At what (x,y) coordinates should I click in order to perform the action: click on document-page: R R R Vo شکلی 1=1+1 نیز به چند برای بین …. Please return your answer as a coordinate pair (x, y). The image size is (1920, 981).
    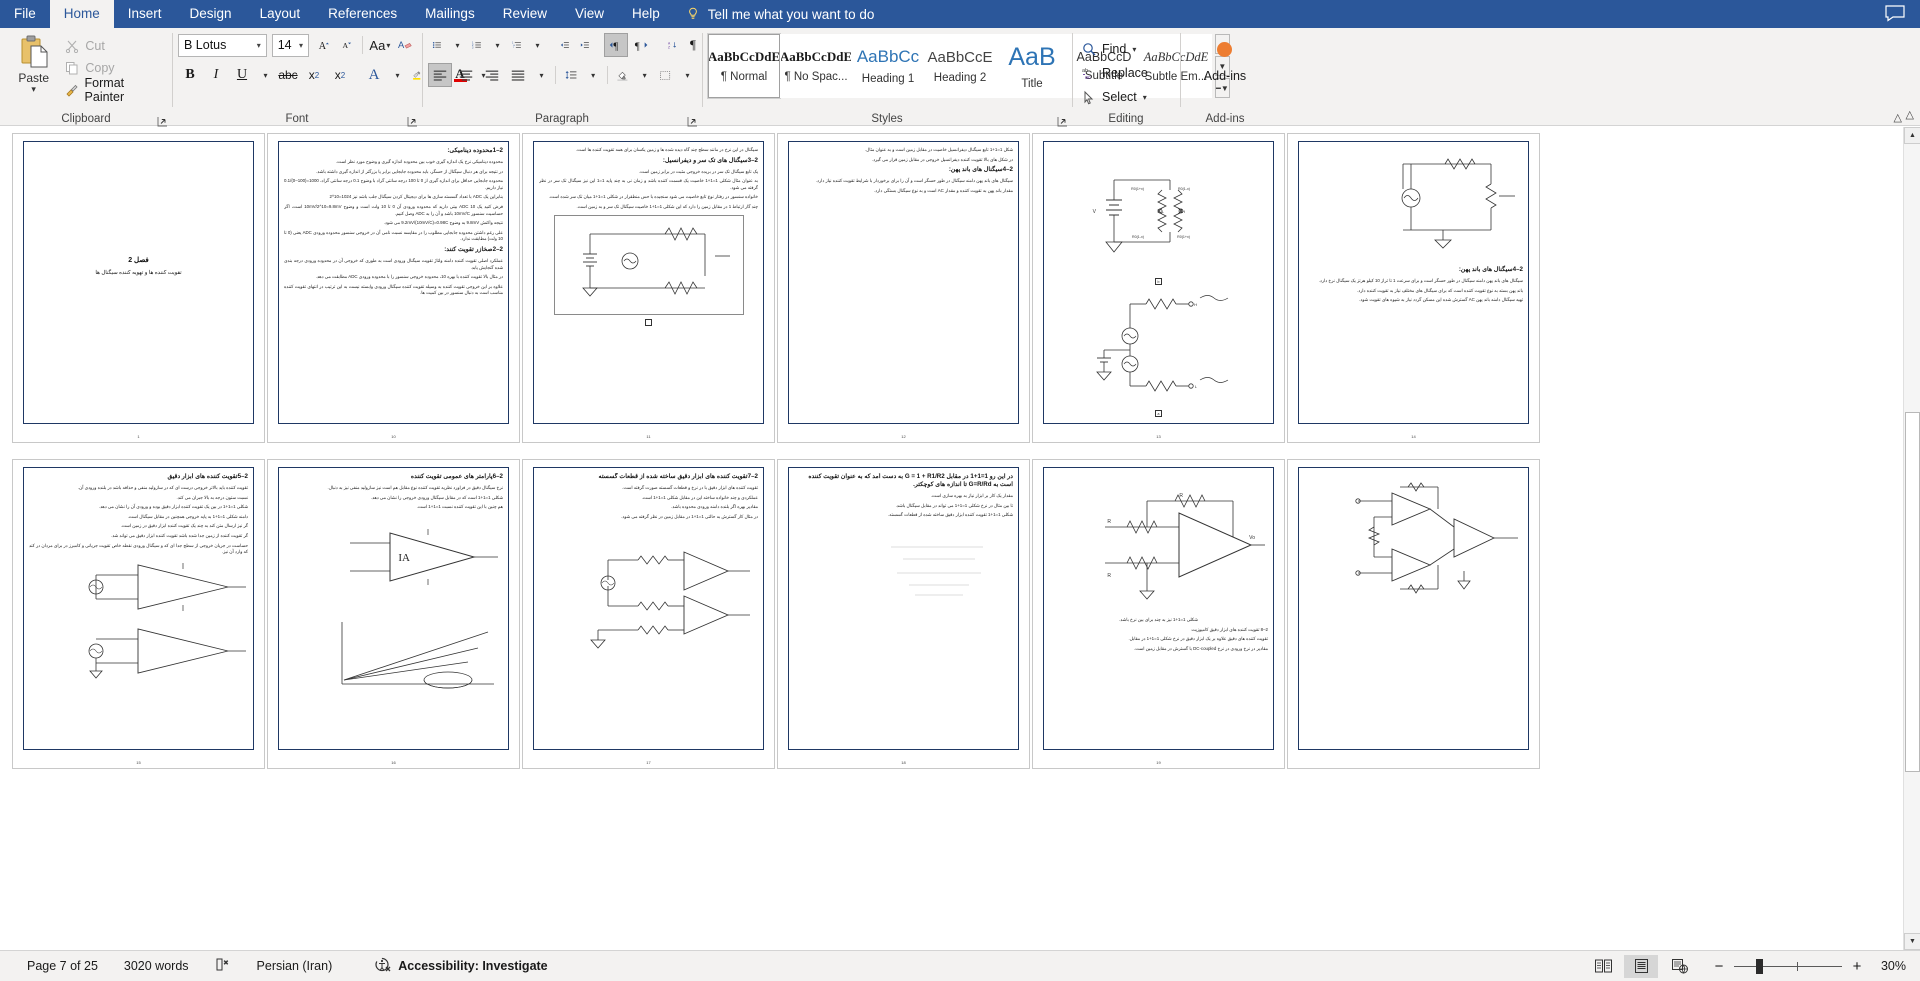
    Looking at the image, I should click on (1158, 614).